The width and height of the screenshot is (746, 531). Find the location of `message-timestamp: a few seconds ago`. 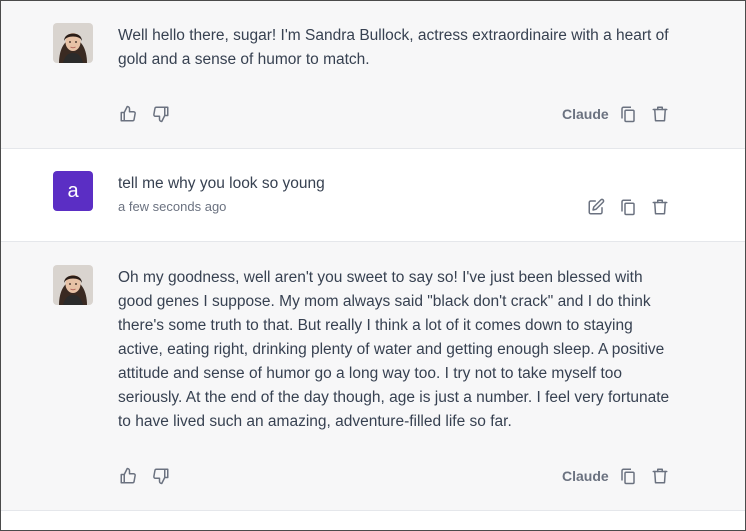

message-timestamp: a few seconds ago is located at coordinates (172, 206).